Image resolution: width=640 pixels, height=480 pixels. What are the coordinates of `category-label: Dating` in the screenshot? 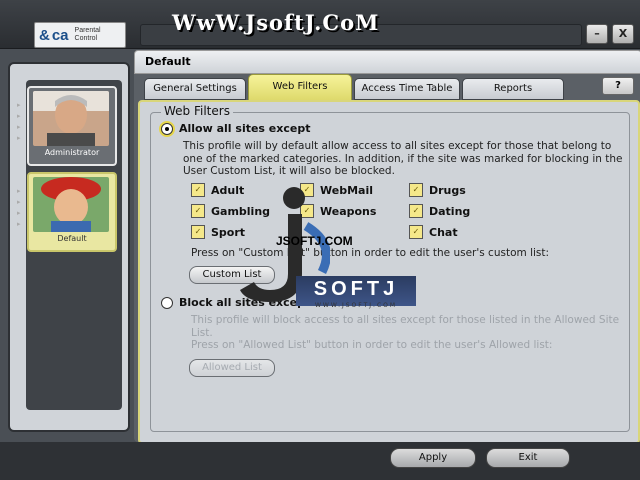 It's located at (450, 211).